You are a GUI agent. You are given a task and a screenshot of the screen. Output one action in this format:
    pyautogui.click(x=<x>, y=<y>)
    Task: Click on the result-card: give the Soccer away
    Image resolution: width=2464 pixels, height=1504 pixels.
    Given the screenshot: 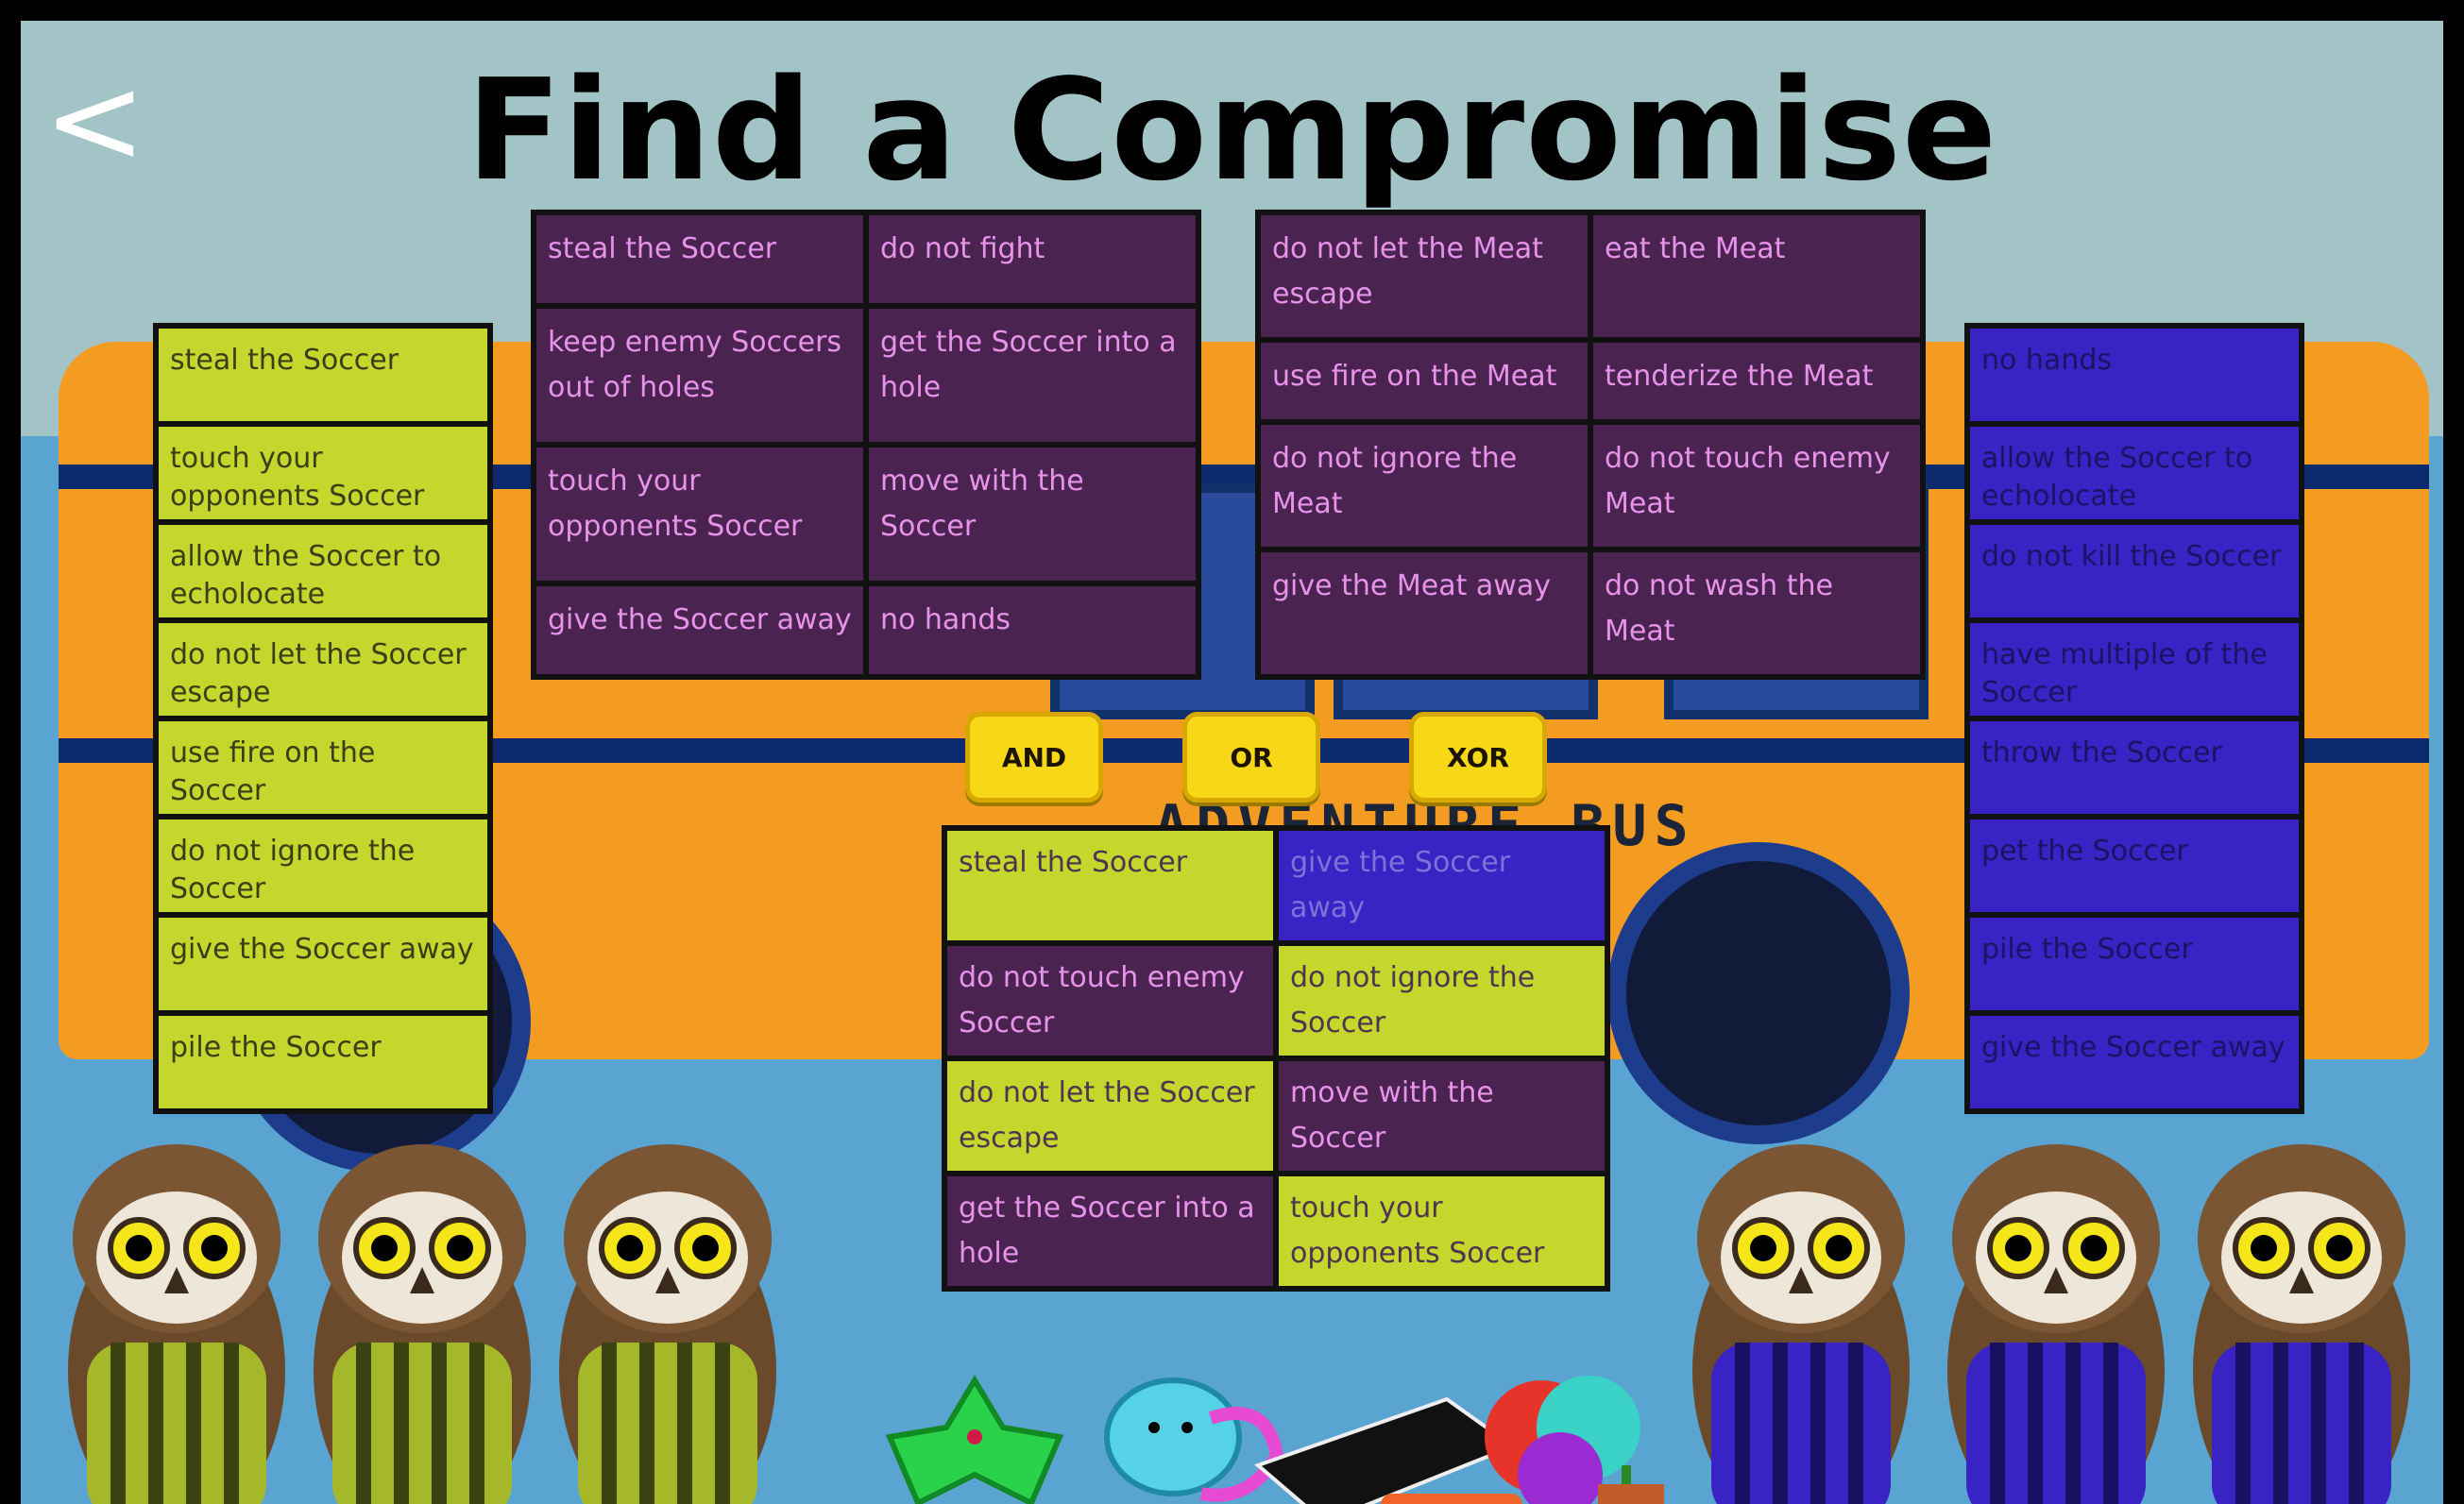 What is the action you would take?
    pyautogui.click(x=1442, y=885)
    